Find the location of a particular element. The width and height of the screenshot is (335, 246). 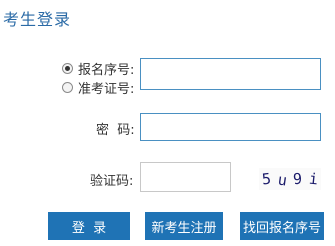

radio-option-registration-number: 报名序号: is located at coordinates (98, 68).